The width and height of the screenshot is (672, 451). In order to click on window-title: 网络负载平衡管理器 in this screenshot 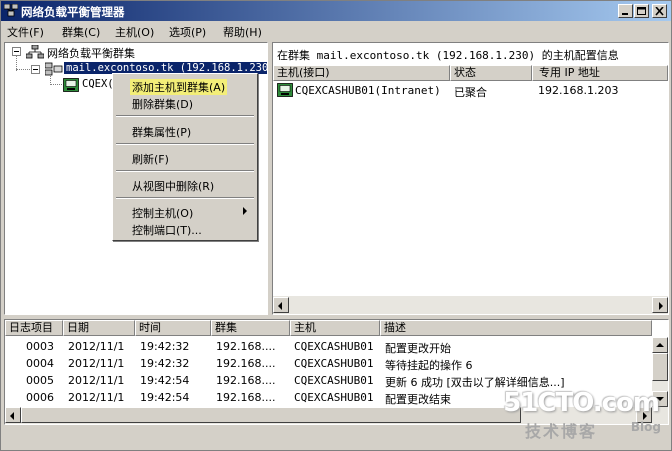, I will do `click(73, 12)`.